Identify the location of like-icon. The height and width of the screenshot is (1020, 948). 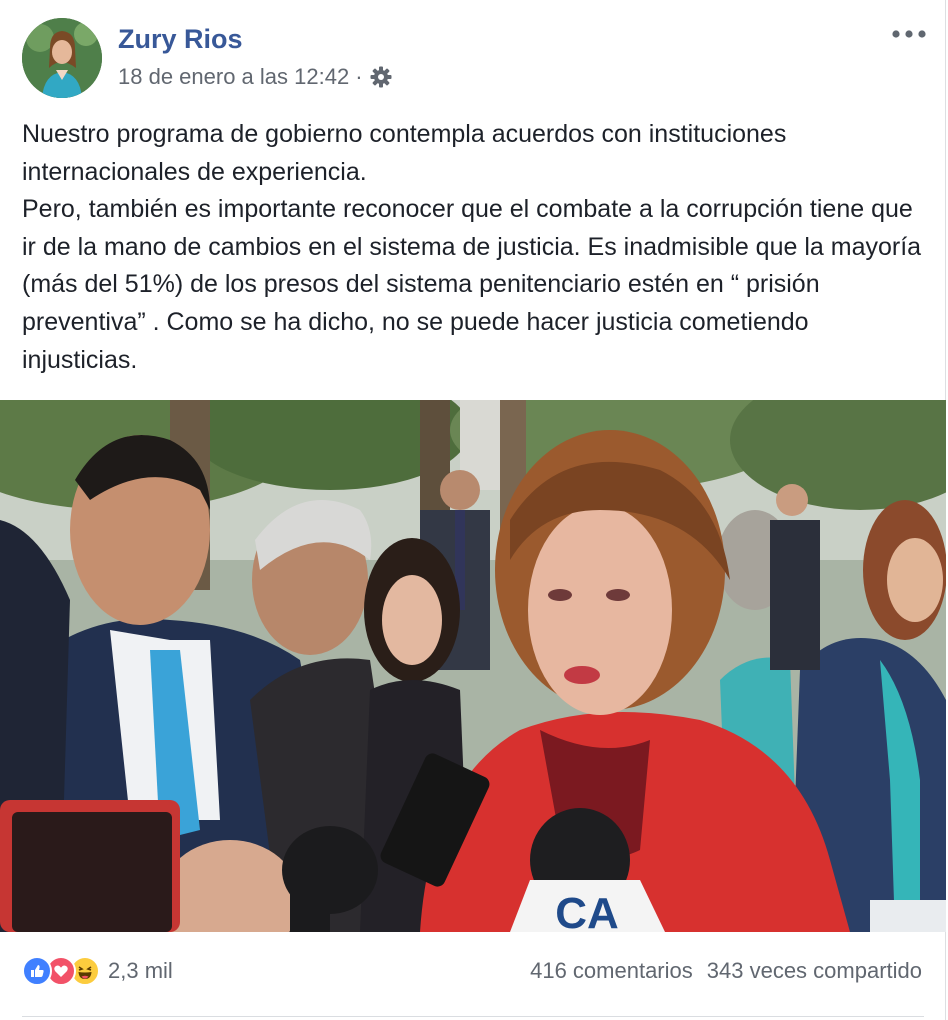
(37, 971).